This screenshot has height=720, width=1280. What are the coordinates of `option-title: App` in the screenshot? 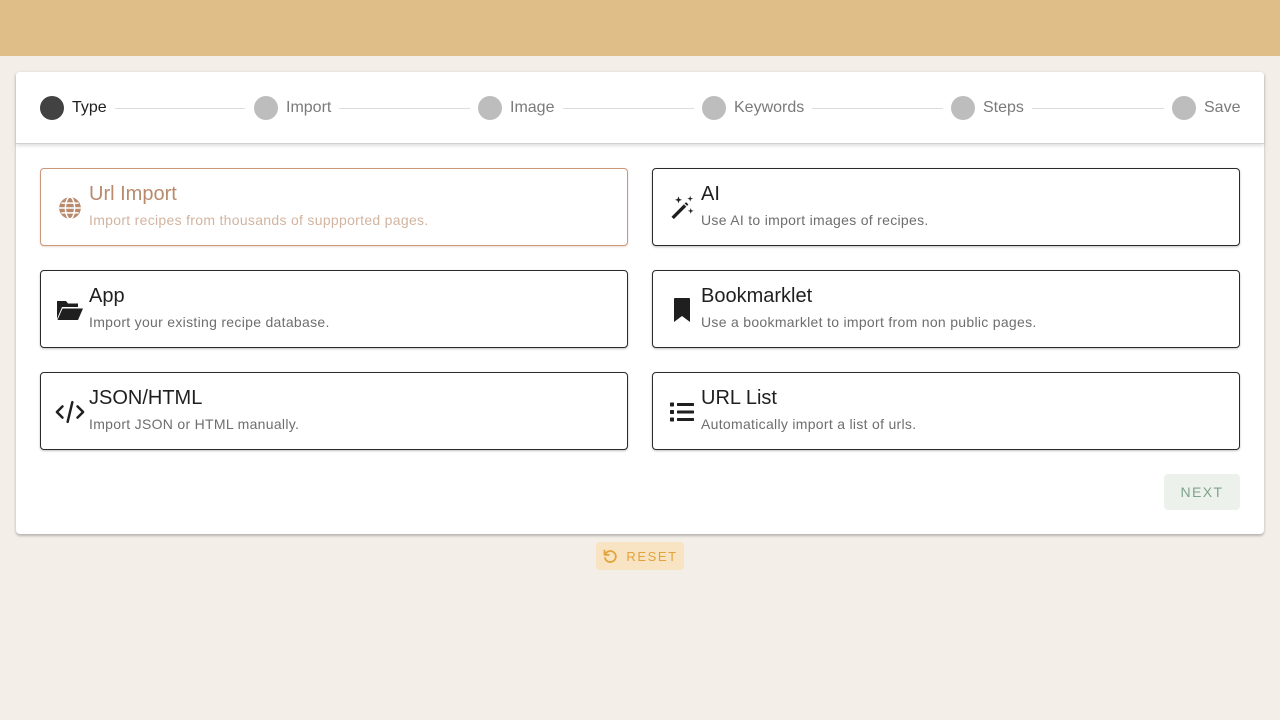 It's located at (107, 296).